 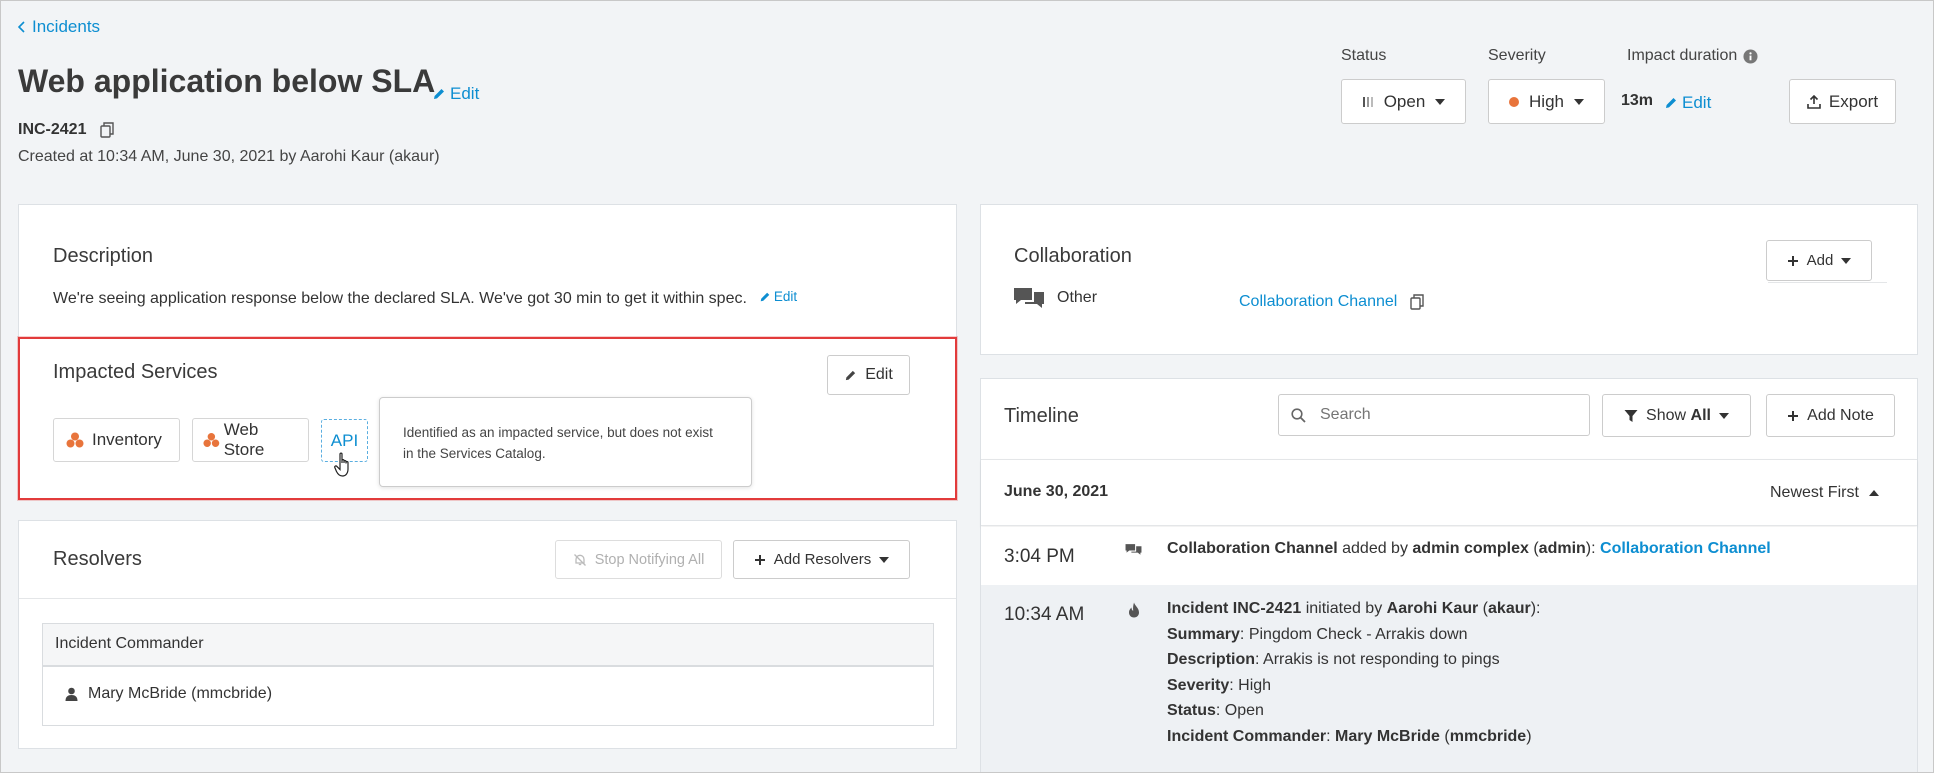 I want to click on status-bars-icon, so click(x=1367, y=101).